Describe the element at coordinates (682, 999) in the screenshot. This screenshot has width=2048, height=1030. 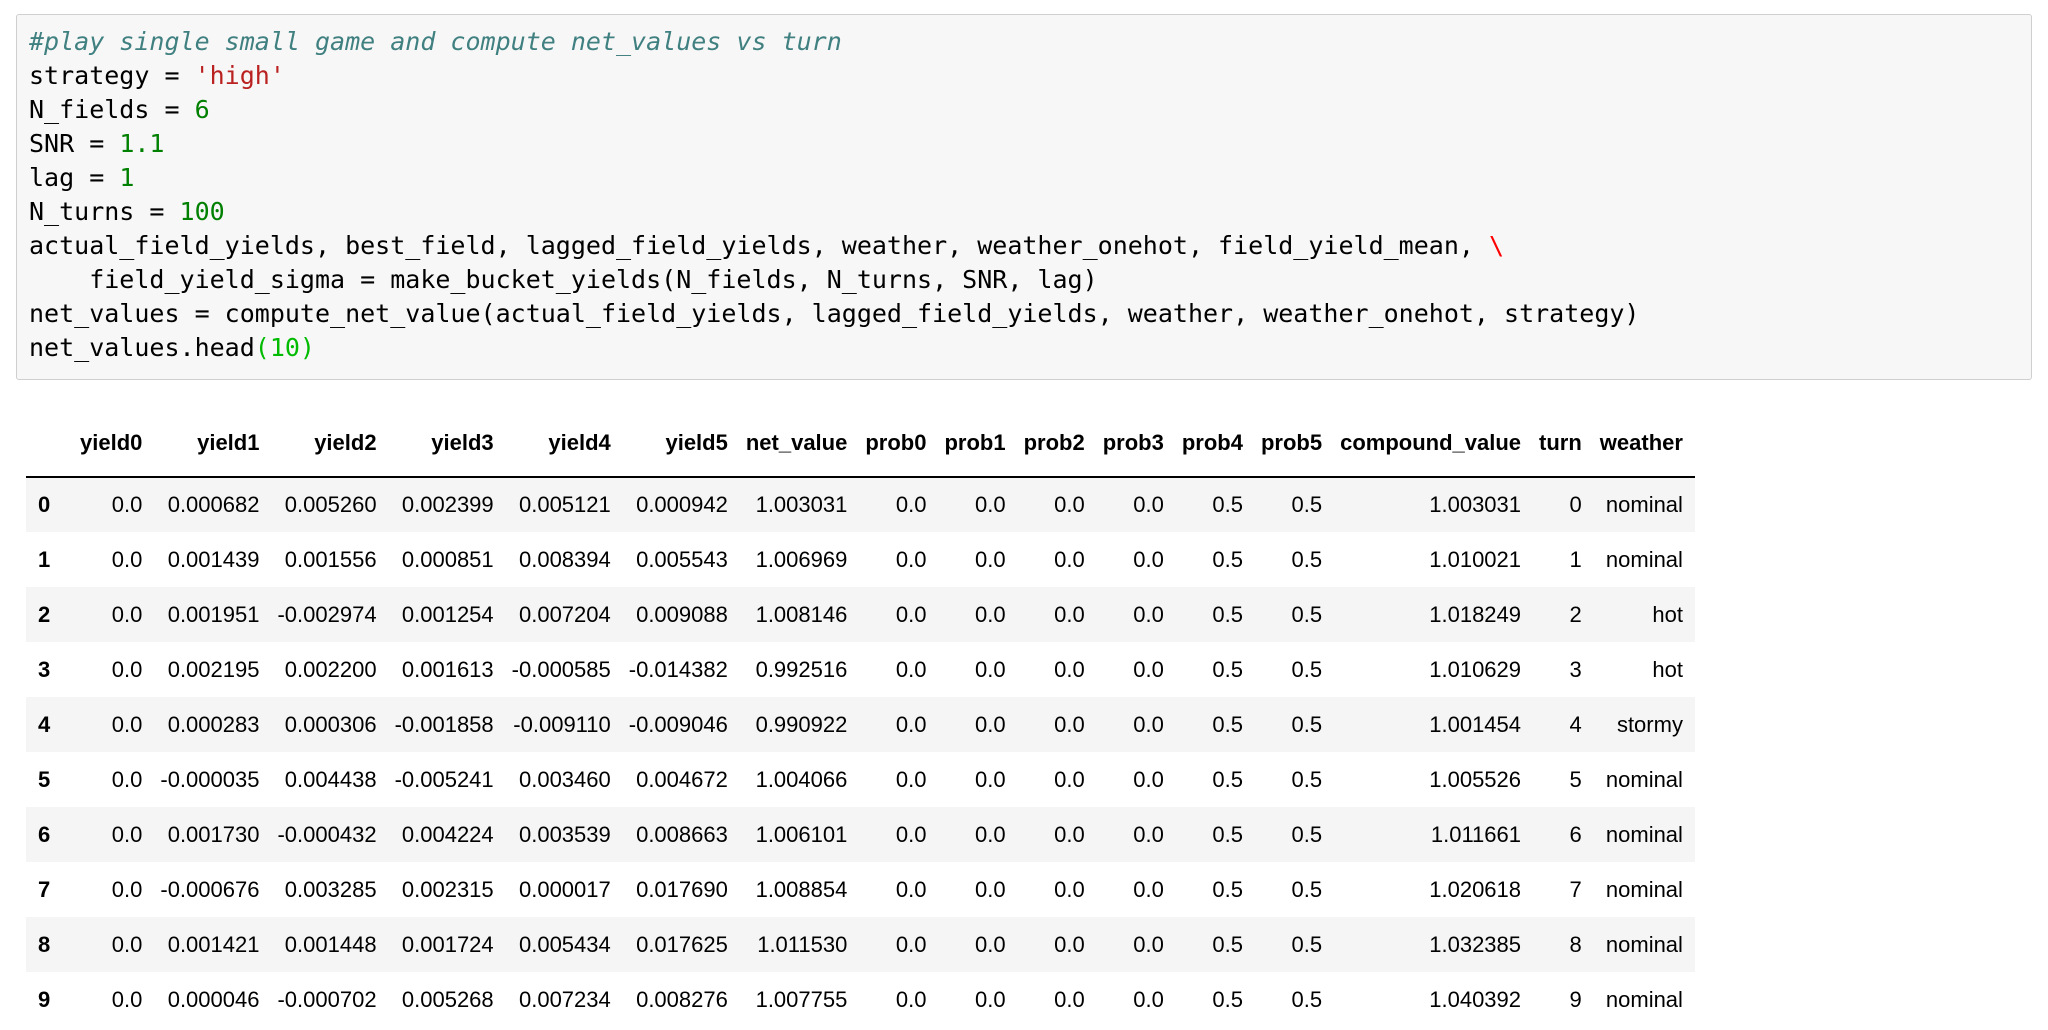
I see `table-cell: 0.008276` at that location.